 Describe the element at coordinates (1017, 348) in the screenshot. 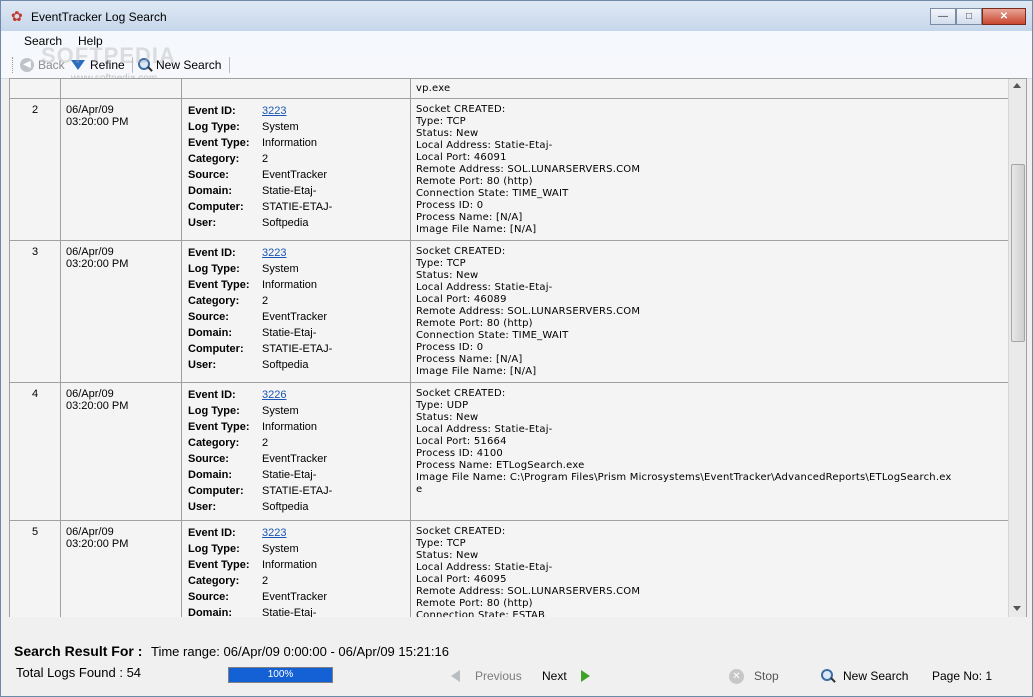

I see `vertical-scrollbar` at that location.